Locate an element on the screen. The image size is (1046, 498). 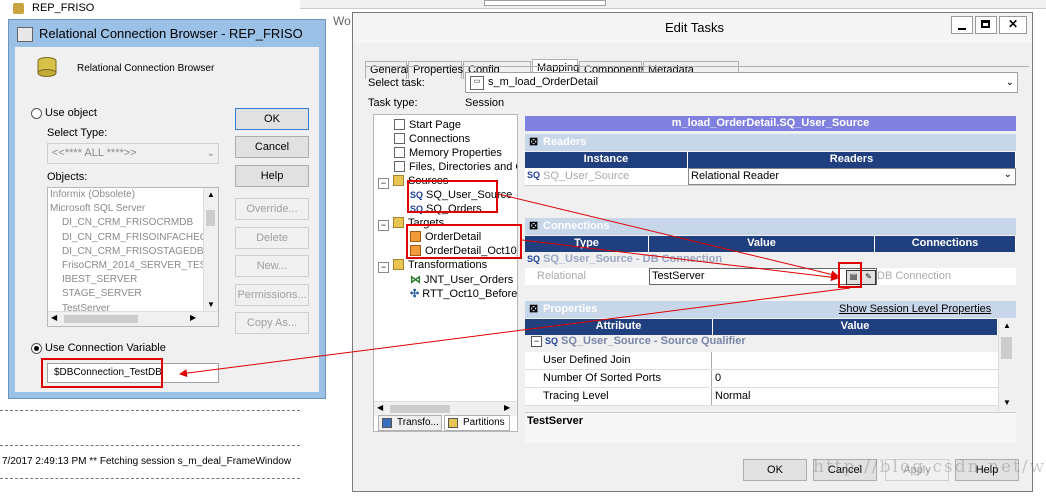
property-row: Tracing Level Normal is located at coordinates (761, 397).